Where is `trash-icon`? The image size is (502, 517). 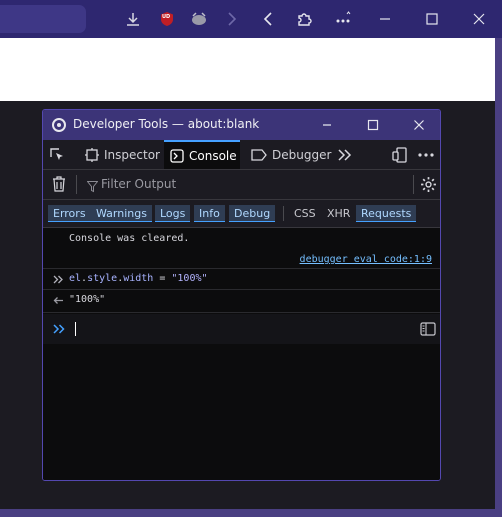 trash-icon is located at coordinates (59, 186).